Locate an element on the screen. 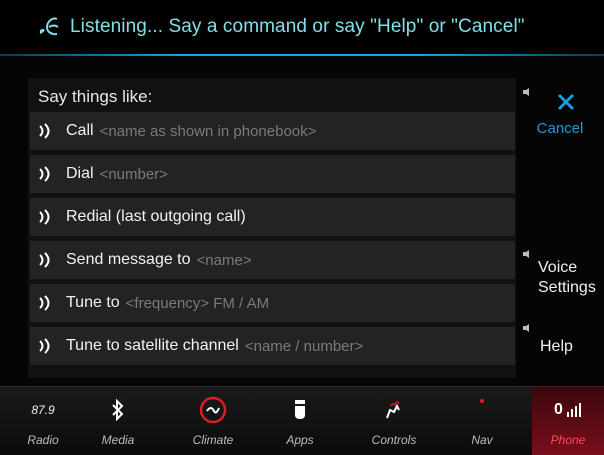 The image size is (604, 455). nav-label: Nav is located at coordinates (482, 440).